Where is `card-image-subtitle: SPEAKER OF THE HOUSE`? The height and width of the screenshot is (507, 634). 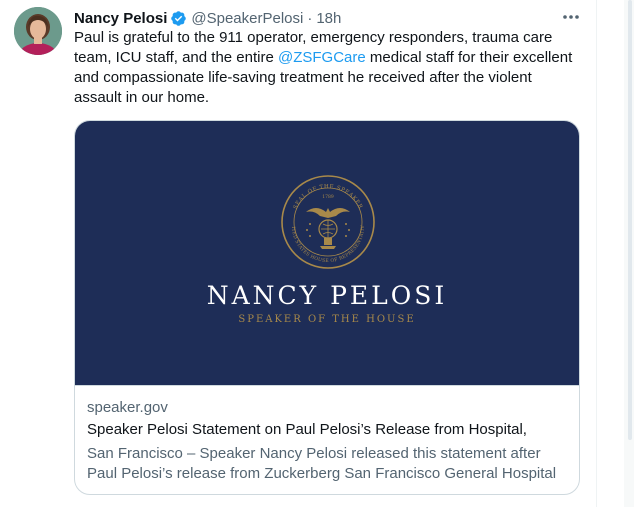 card-image-subtitle: SPEAKER OF THE HOUSE is located at coordinates (327, 319).